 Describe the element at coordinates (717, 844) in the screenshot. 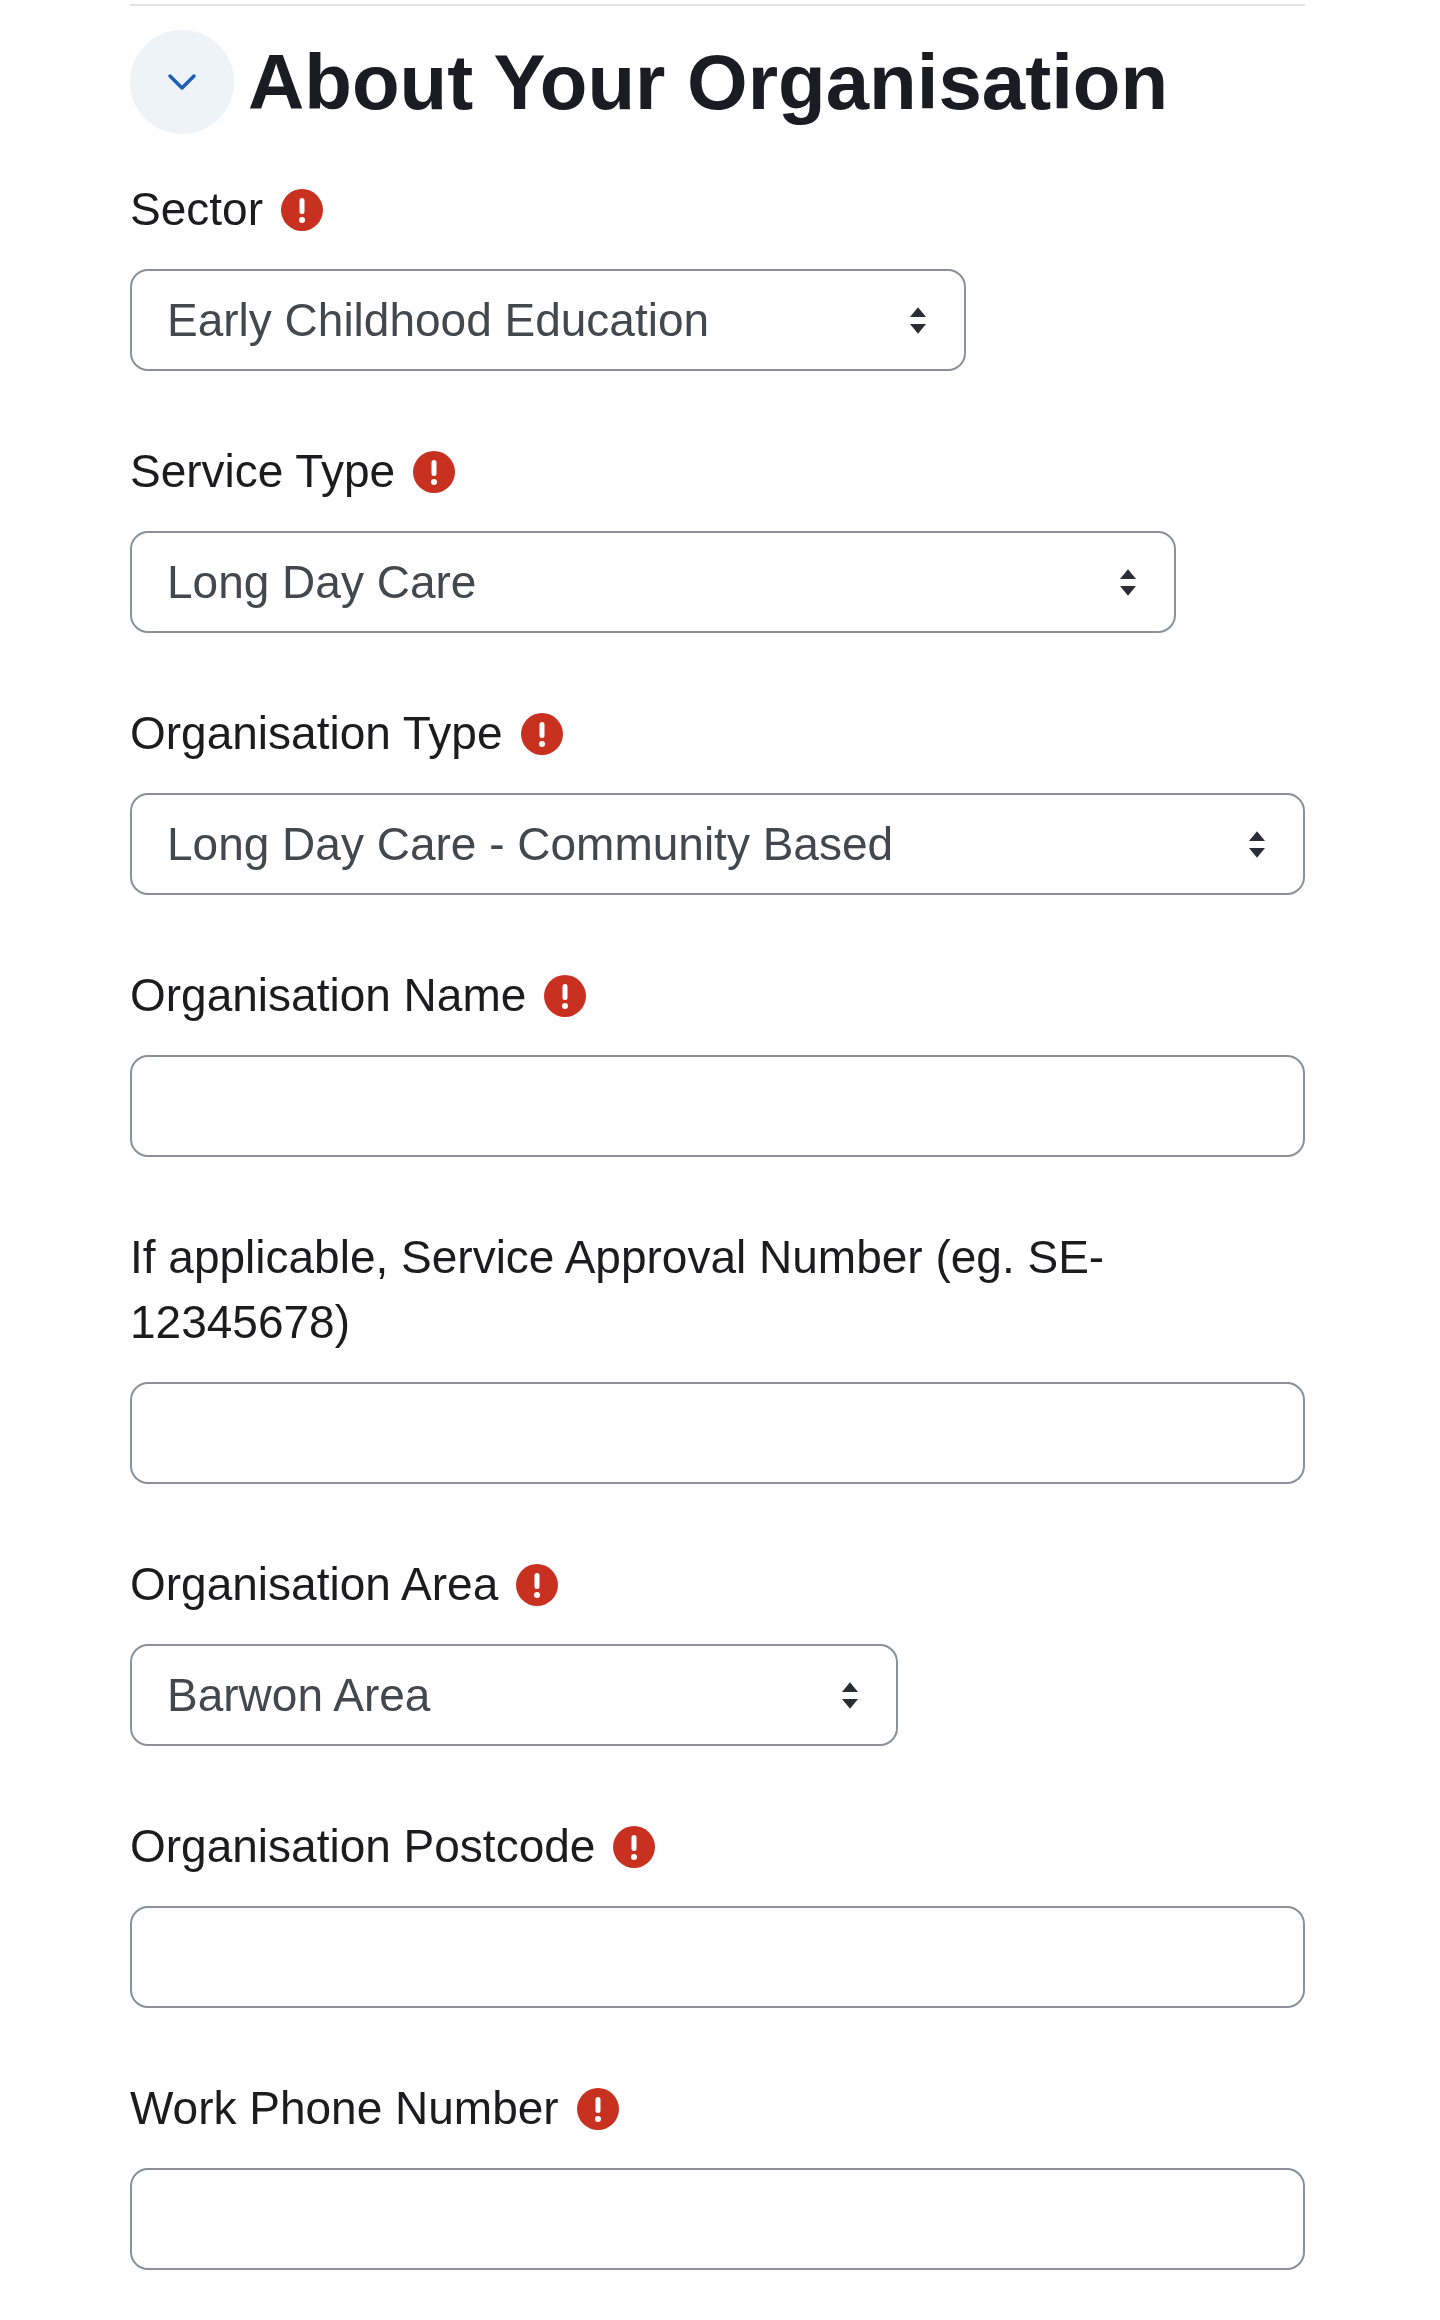

I see `dropdown: Long Day Care - Community Based` at that location.